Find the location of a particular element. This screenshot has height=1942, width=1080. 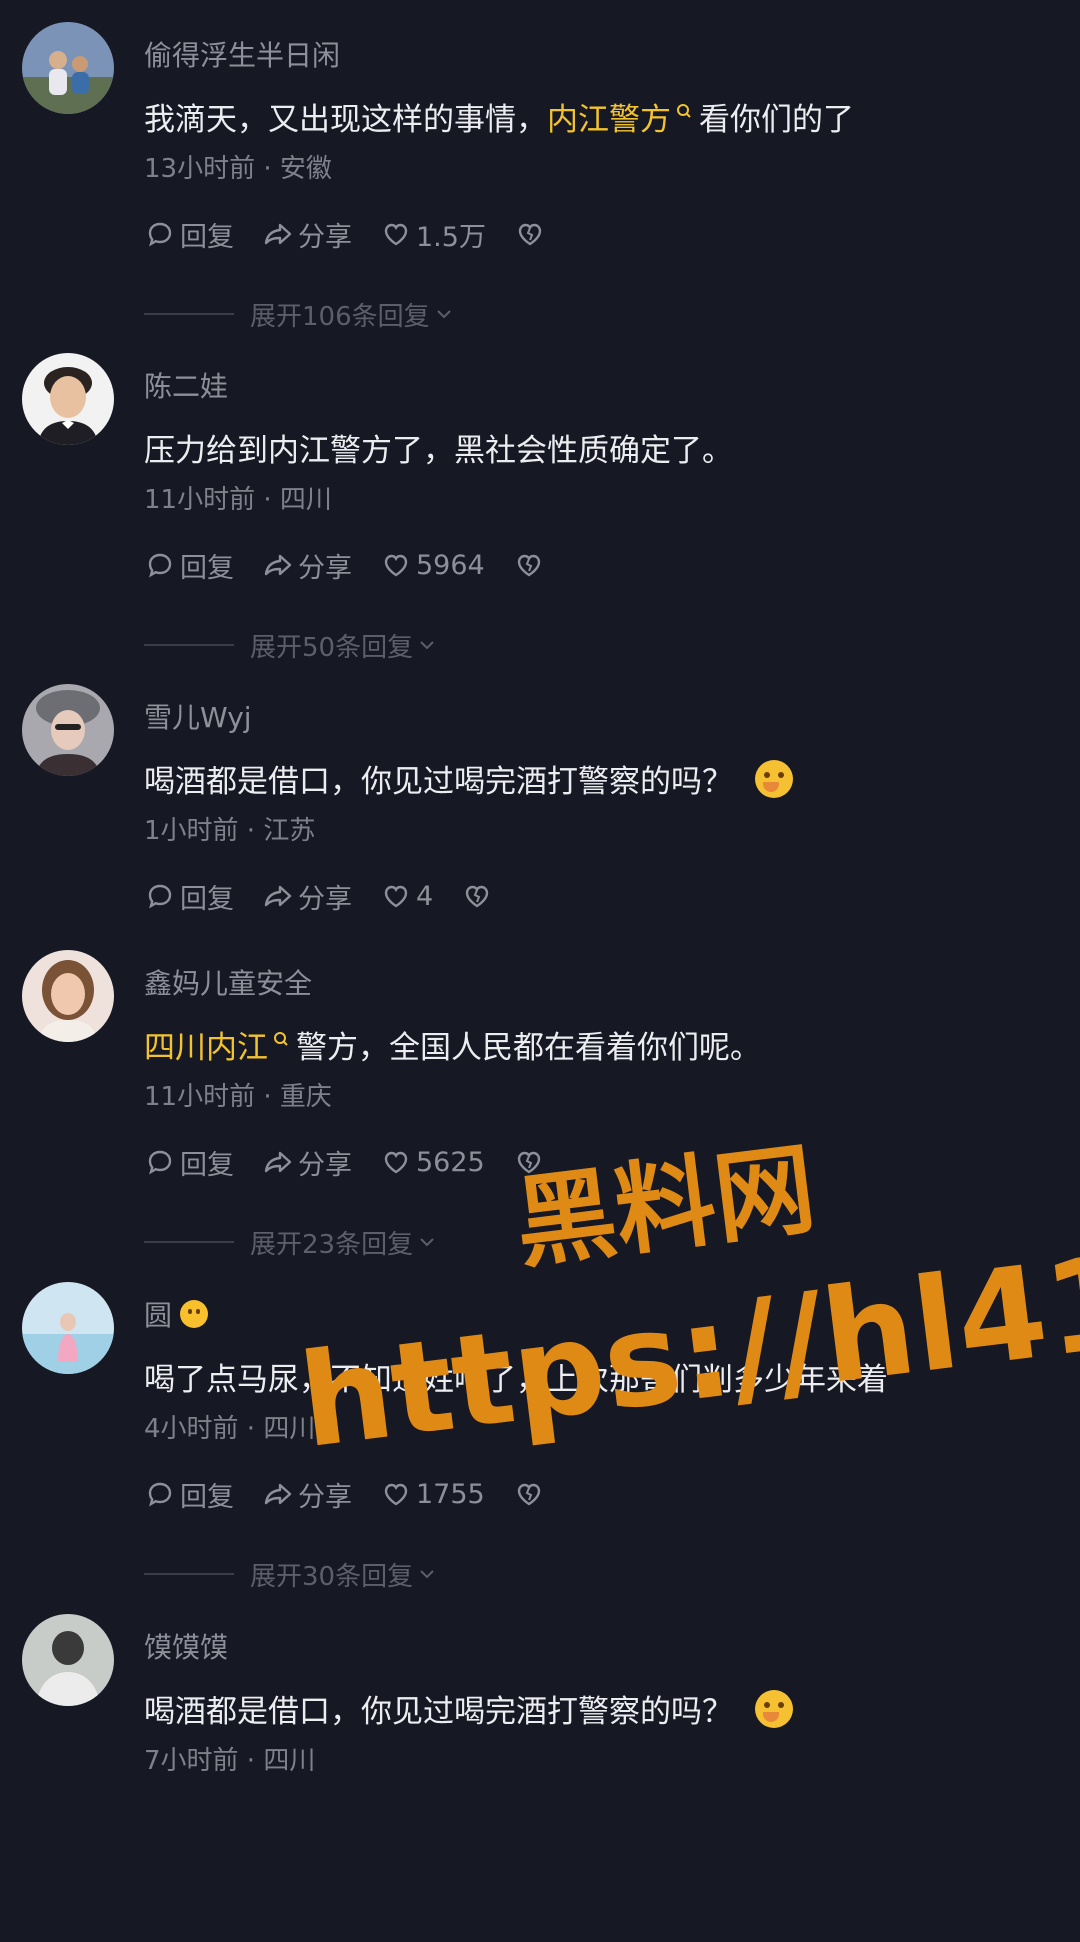

avatar-photo-portrait is located at coordinates (68, 399).